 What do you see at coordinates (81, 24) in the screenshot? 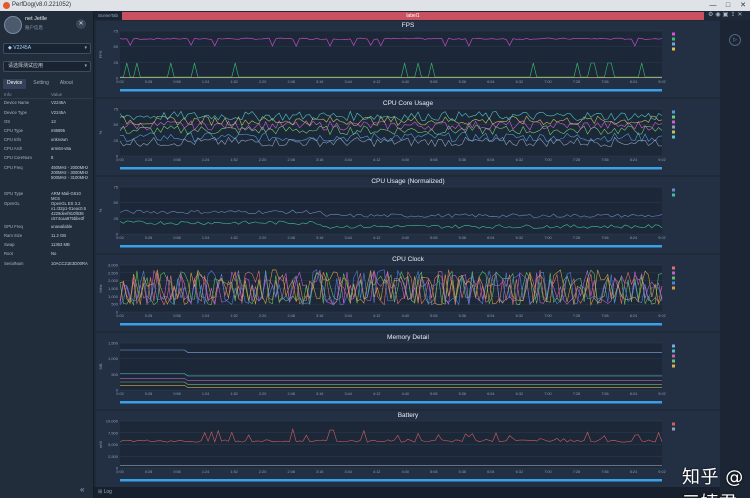
I see `sidebar-close-button: ✕` at bounding box center [81, 24].